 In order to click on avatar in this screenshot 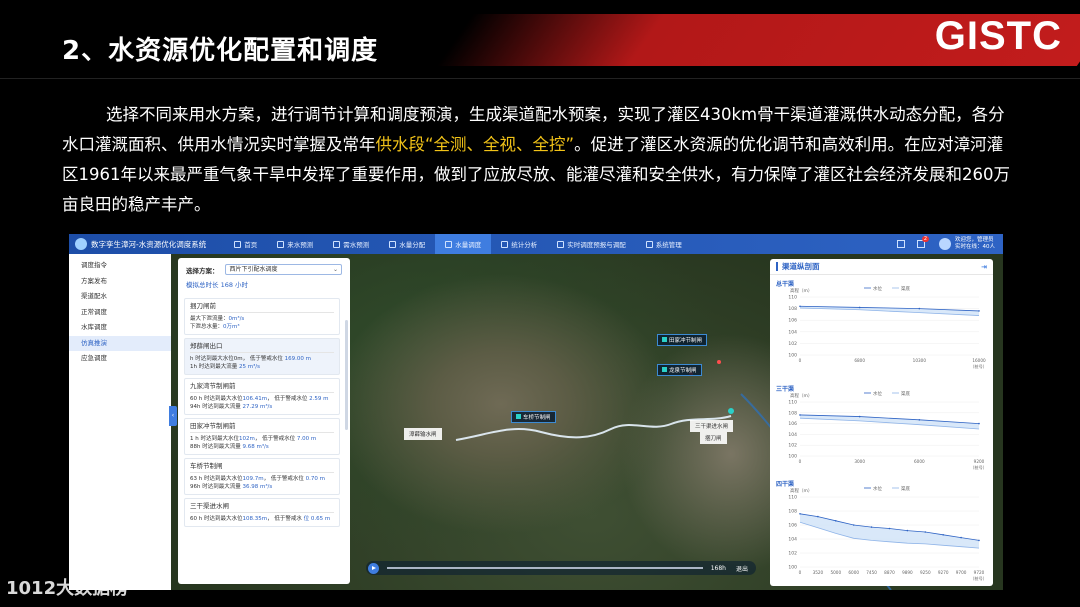, I will do `click(945, 244)`.